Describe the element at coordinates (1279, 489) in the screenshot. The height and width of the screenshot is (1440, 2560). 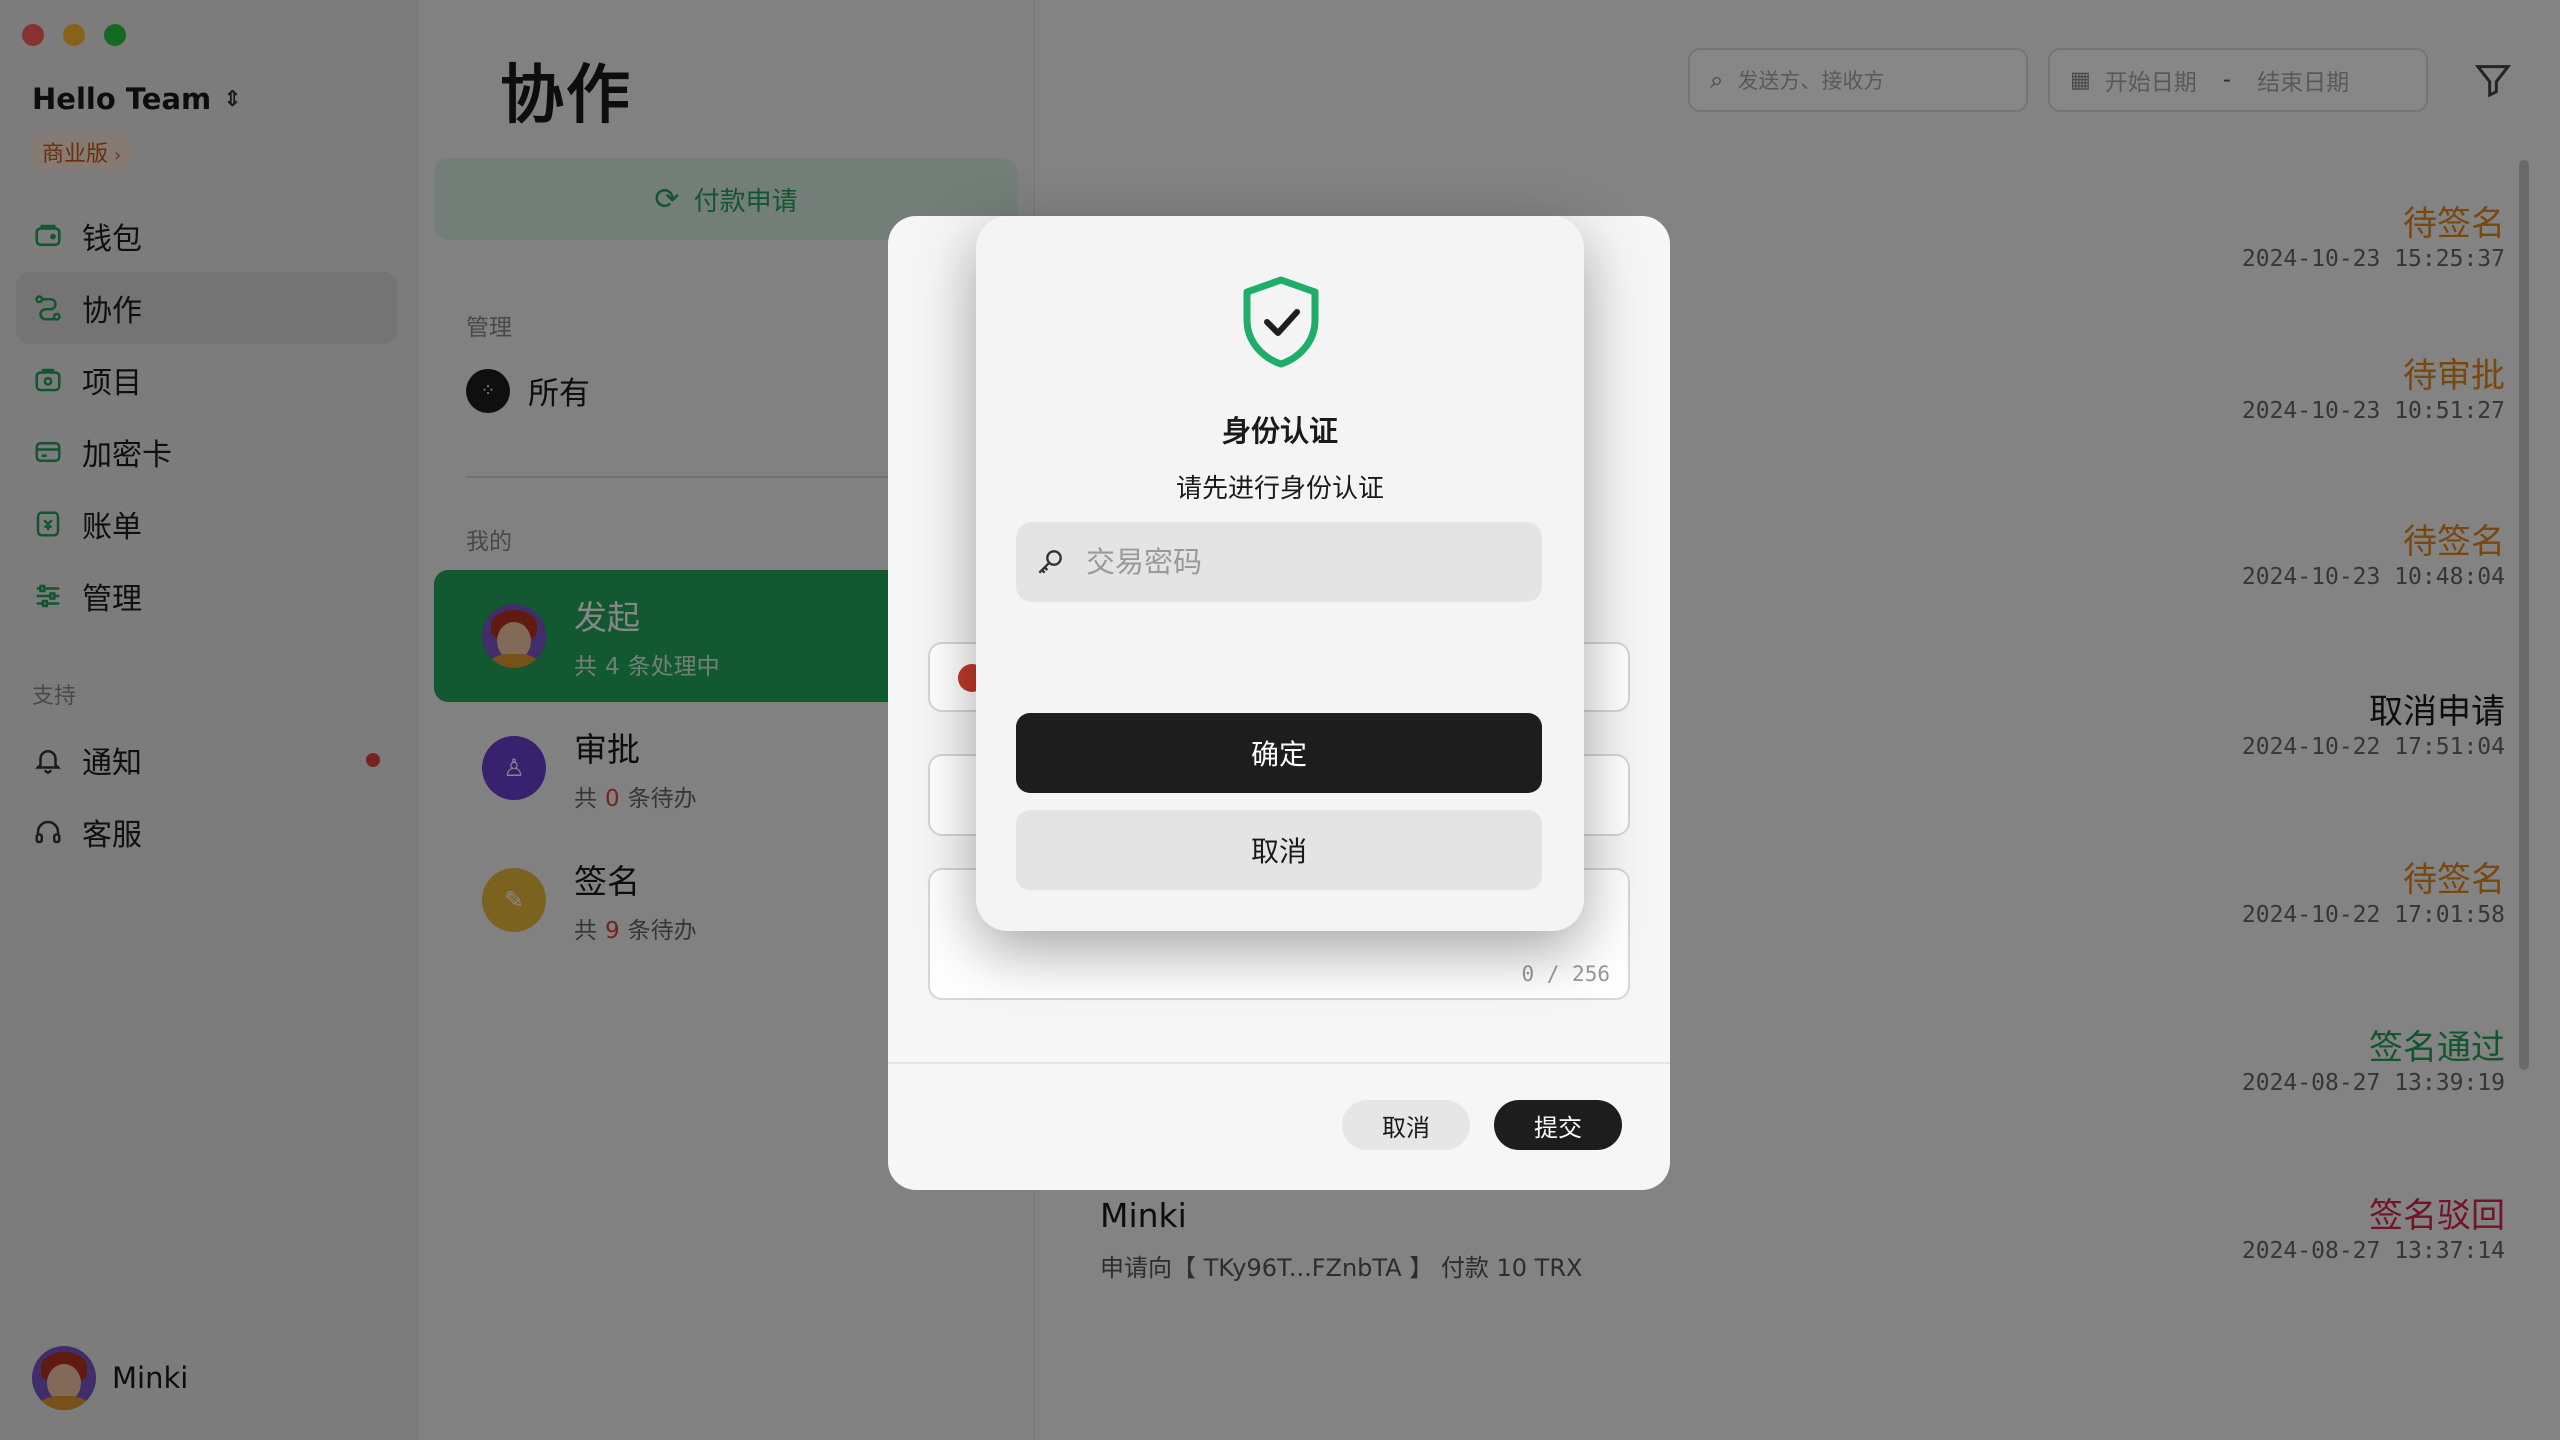
I see `auth-subtitle: 请先进行身份认证` at that location.